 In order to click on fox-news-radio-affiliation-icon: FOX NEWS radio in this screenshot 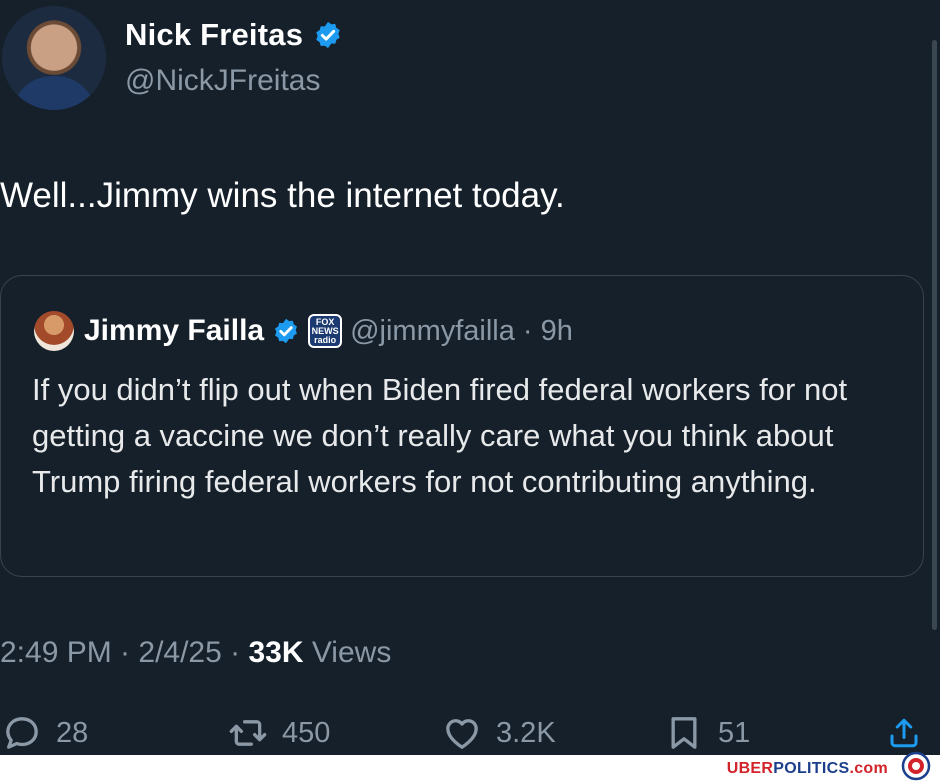, I will do `click(325, 331)`.